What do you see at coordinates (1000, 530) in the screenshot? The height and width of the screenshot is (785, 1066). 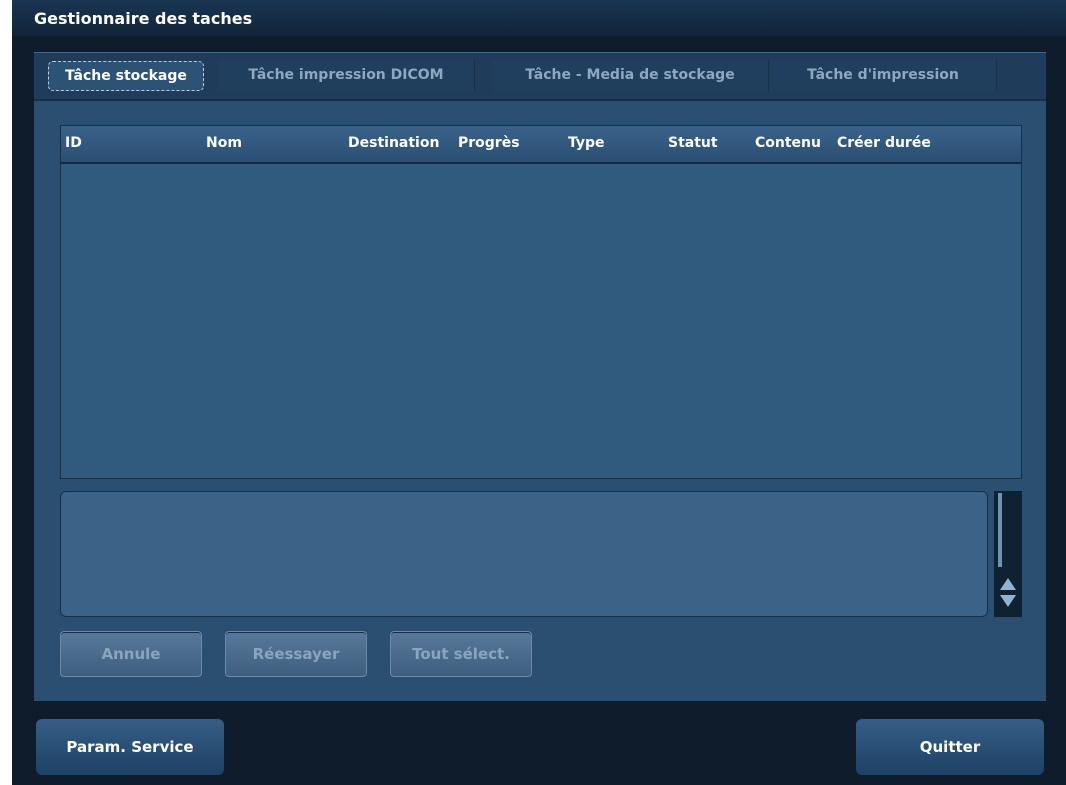 I see `scrollbar-track` at bounding box center [1000, 530].